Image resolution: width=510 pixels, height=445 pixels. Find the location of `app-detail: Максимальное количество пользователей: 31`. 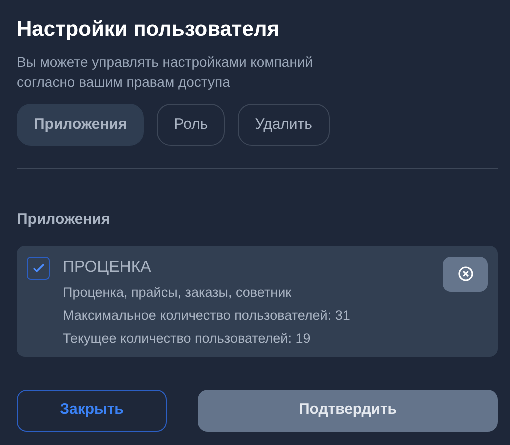

app-detail: Максимальное количество пользователей: 31 is located at coordinates (206, 315).